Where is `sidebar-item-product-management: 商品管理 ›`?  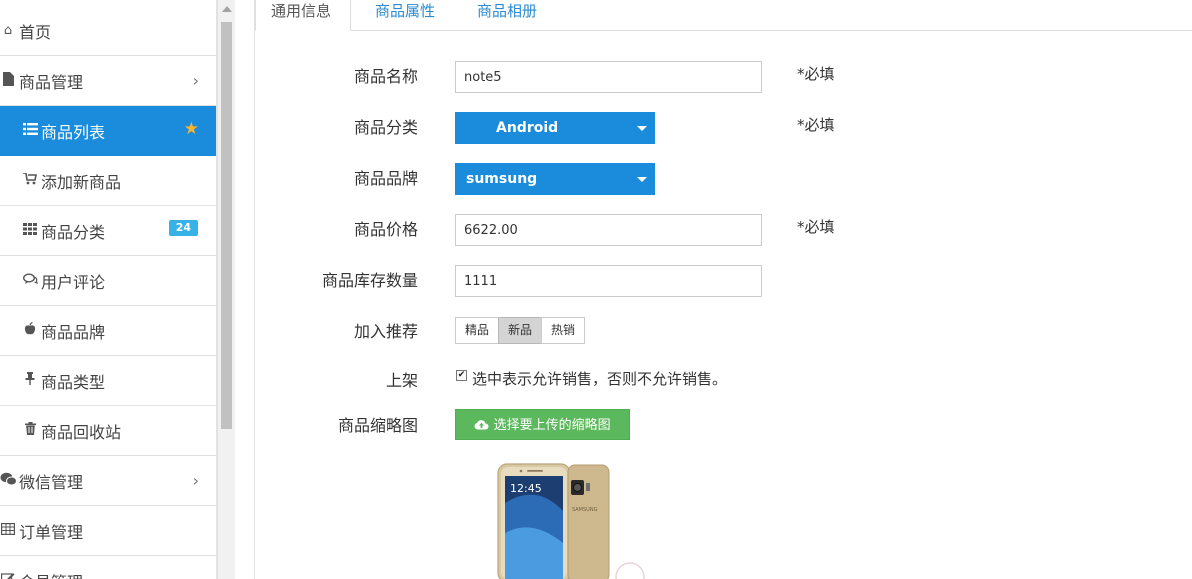
sidebar-item-product-management: 商品管理 › is located at coordinates (108, 81).